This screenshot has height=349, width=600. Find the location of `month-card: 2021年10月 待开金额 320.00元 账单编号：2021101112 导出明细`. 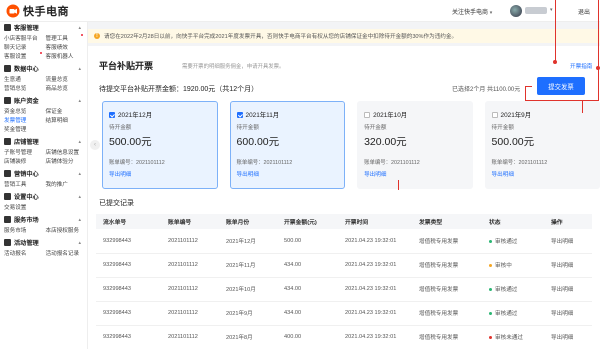

month-card: 2021年10月 待开金额 320.00元 账单编号：2021101112 导出明细 is located at coordinates (415, 145).